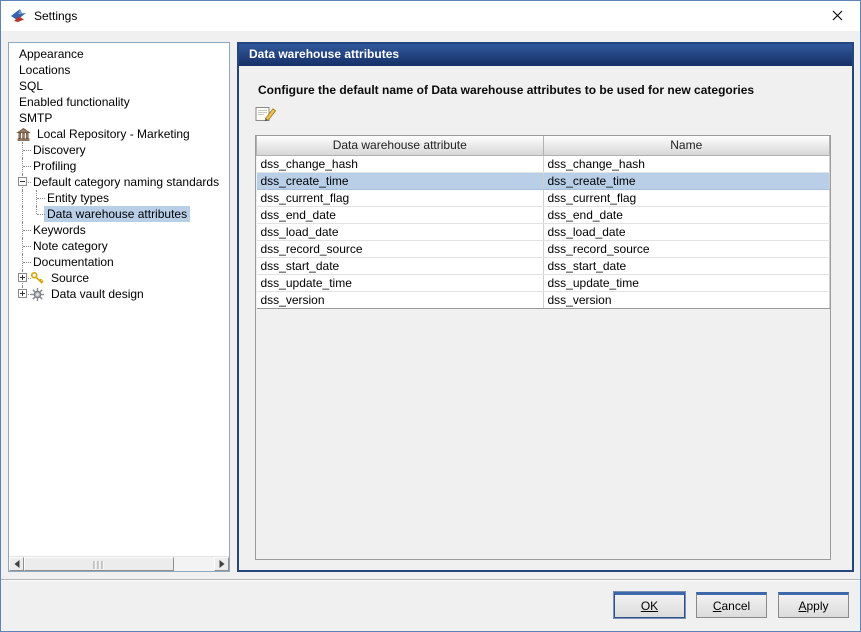 The height and width of the screenshot is (632, 861). What do you see at coordinates (70, 278) in the screenshot?
I see `sidebar-item-label: Source` at bounding box center [70, 278].